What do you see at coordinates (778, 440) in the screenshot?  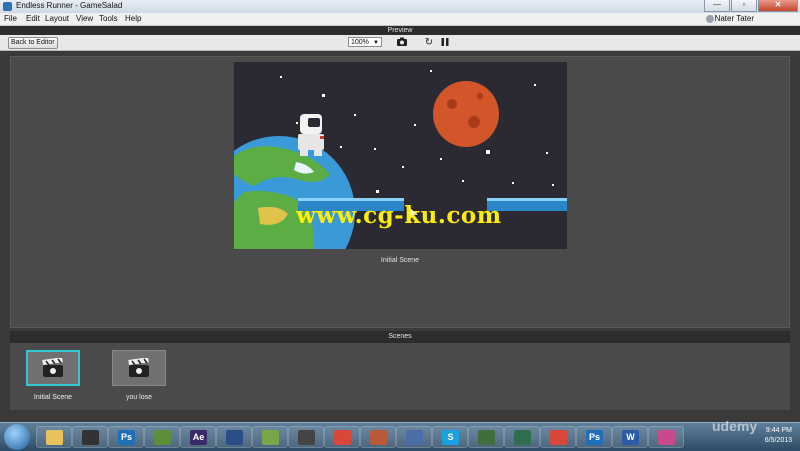 I see `clock-date: 6/5/2013` at bounding box center [778, 440].